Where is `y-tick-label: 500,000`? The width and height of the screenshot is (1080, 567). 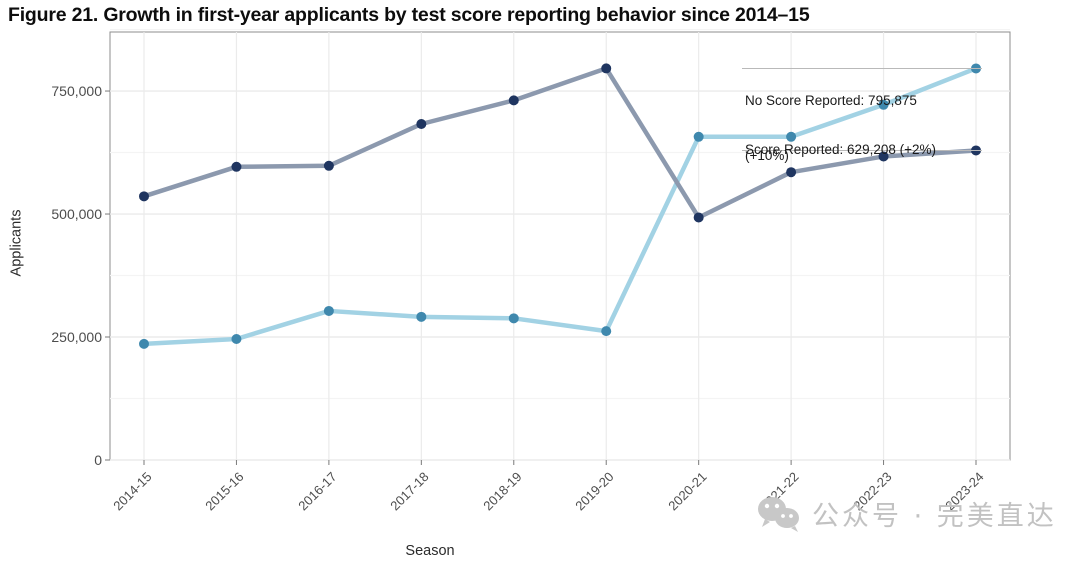
y-tick-label: 500,000 is located at coordinates (76, 214).